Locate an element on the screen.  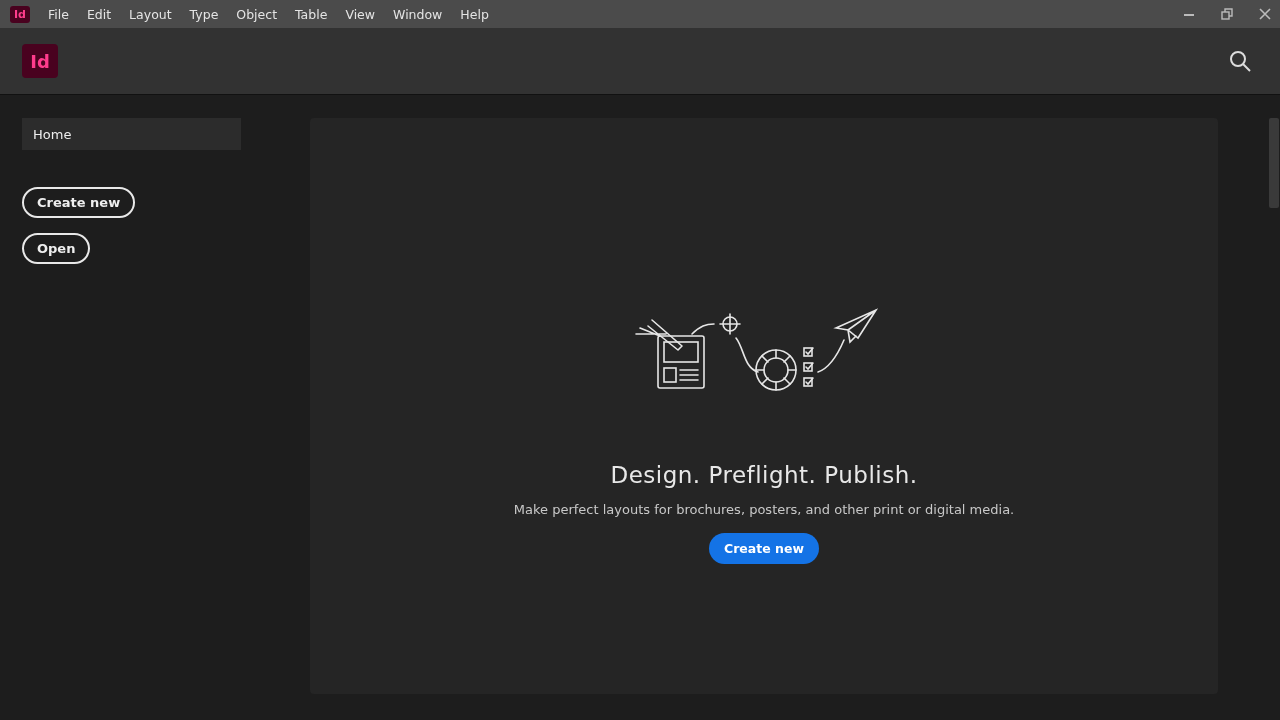
scrollbar is located at coordinates (1274, 163).